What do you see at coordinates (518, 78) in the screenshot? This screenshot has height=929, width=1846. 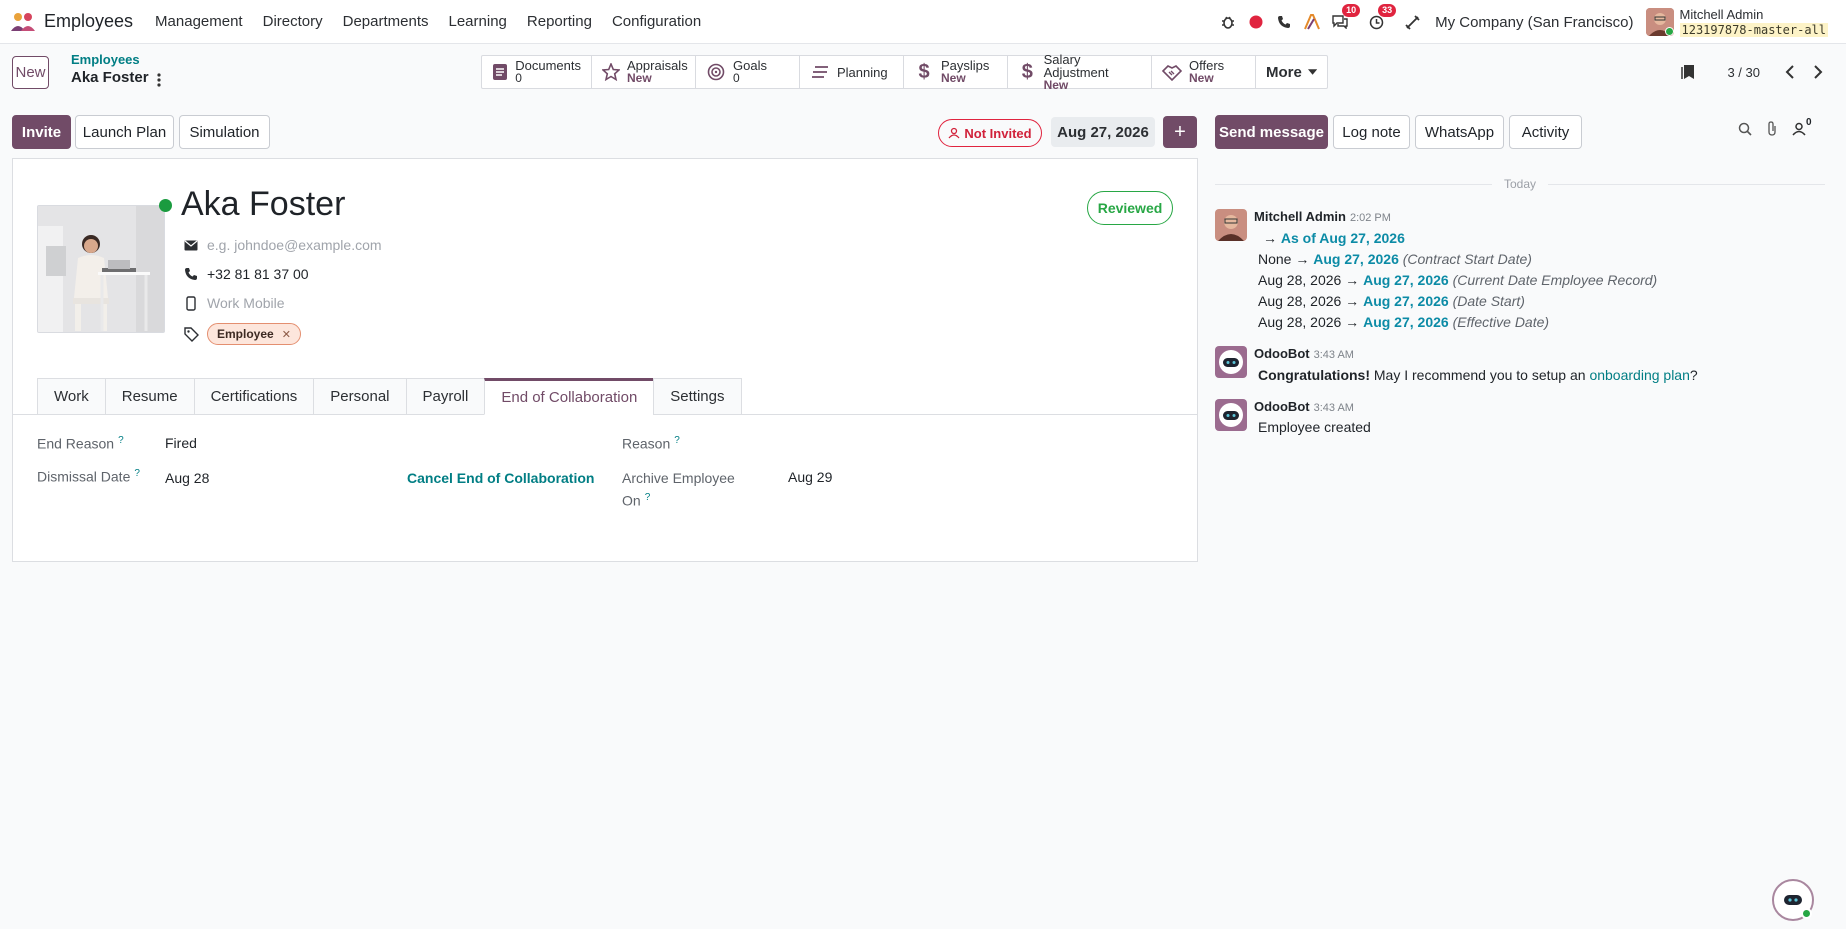 I see `documents-count: 0` at bounding box center [518, 78].